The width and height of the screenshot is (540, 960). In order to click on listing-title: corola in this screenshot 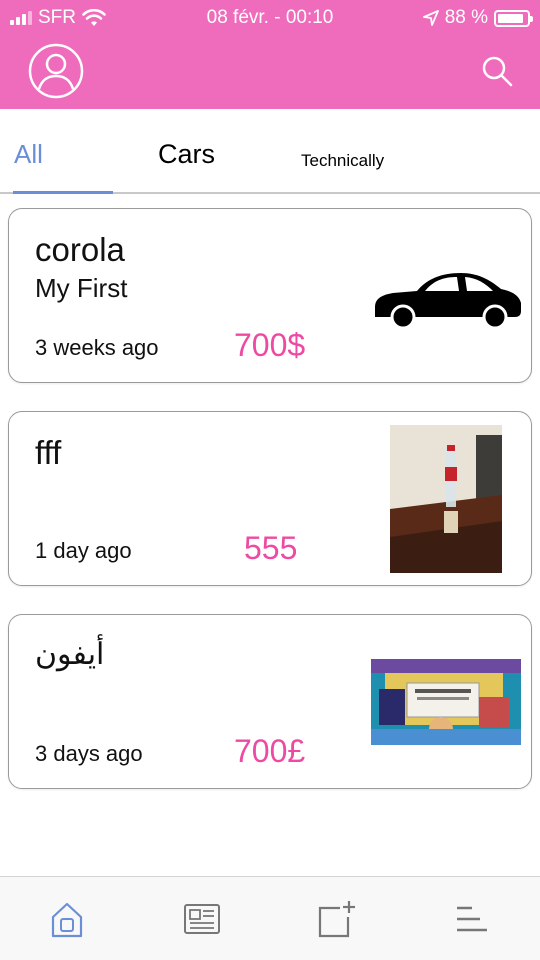, I will do `click(80, 249)`.